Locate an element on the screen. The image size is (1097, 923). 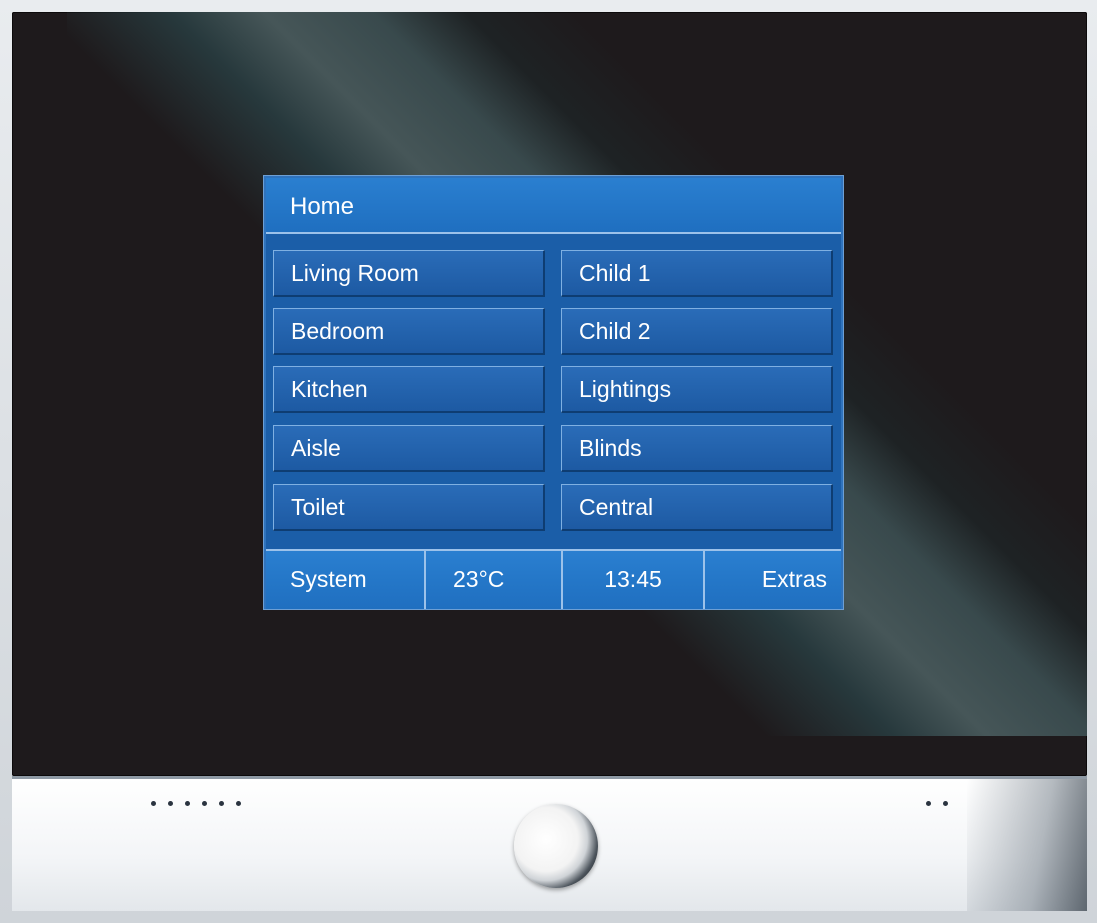
room-button-living-room: Living Room is located at coordinates (409, 273).